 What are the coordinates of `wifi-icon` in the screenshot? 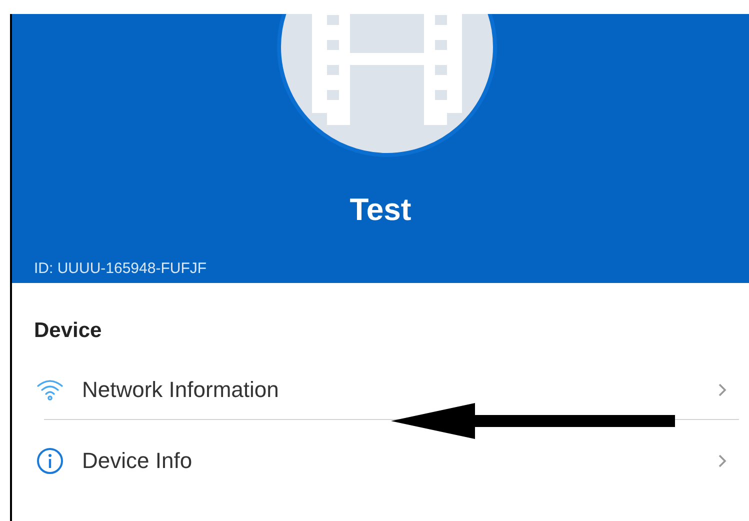 It's located at (50, 389).